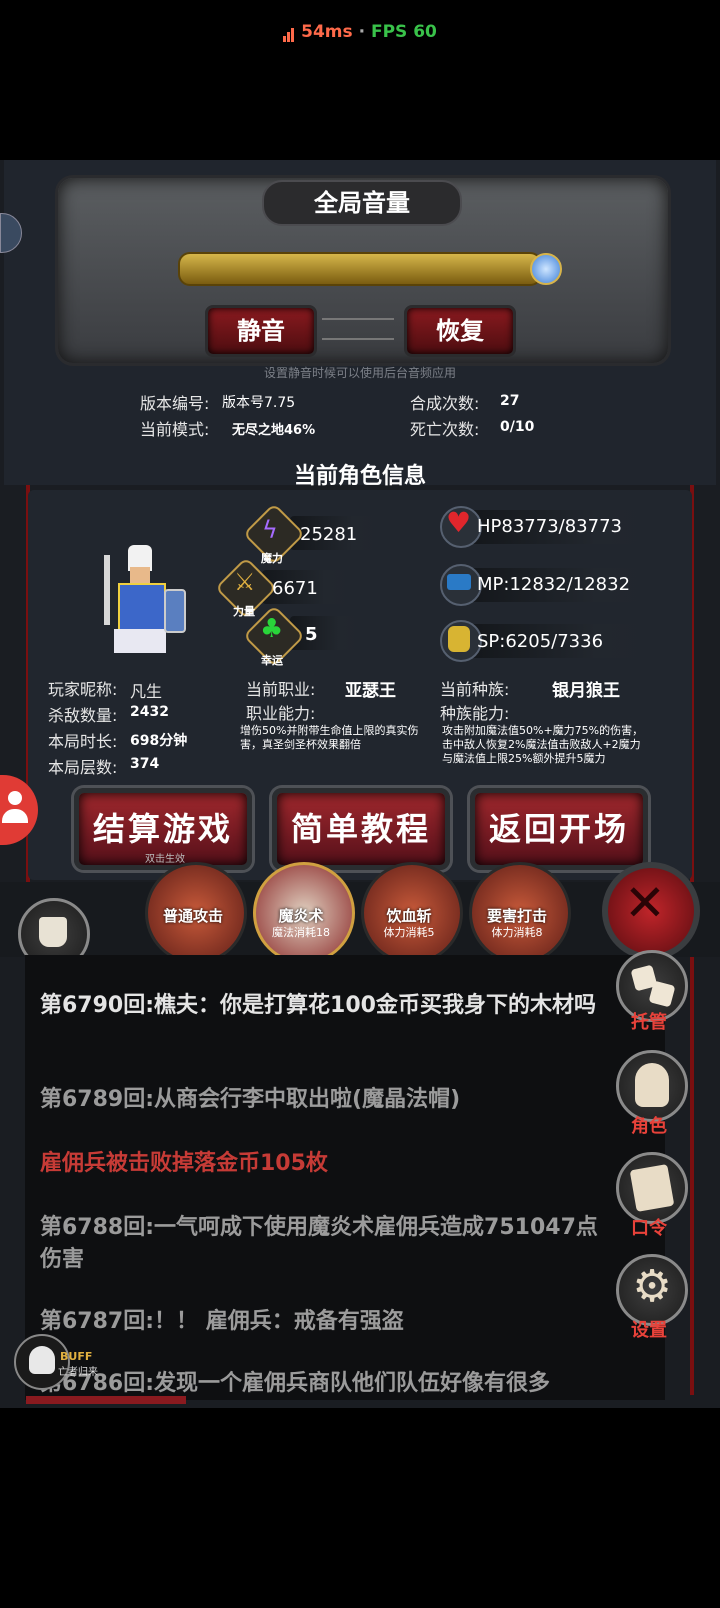 The image size is (720, 1608). Describe the element at coordinates (192, 916) in the screenshot. I see `skill-name: 普通攻击` at that location.